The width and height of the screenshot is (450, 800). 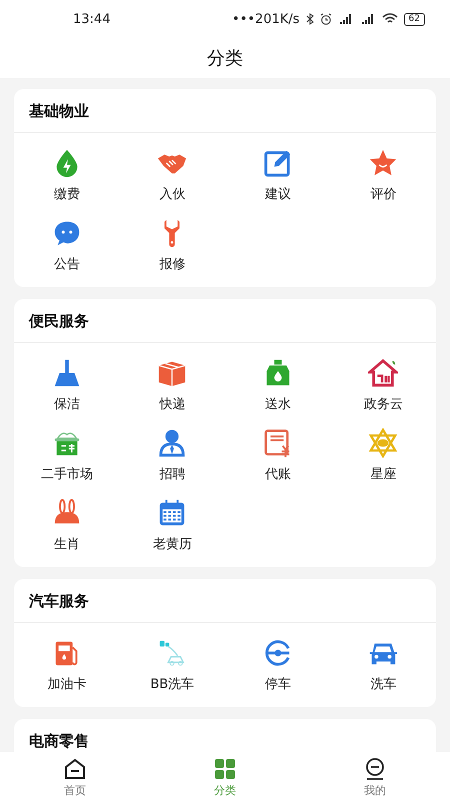 I want to click on category-item: 洗车, so click(x=383, y=662).